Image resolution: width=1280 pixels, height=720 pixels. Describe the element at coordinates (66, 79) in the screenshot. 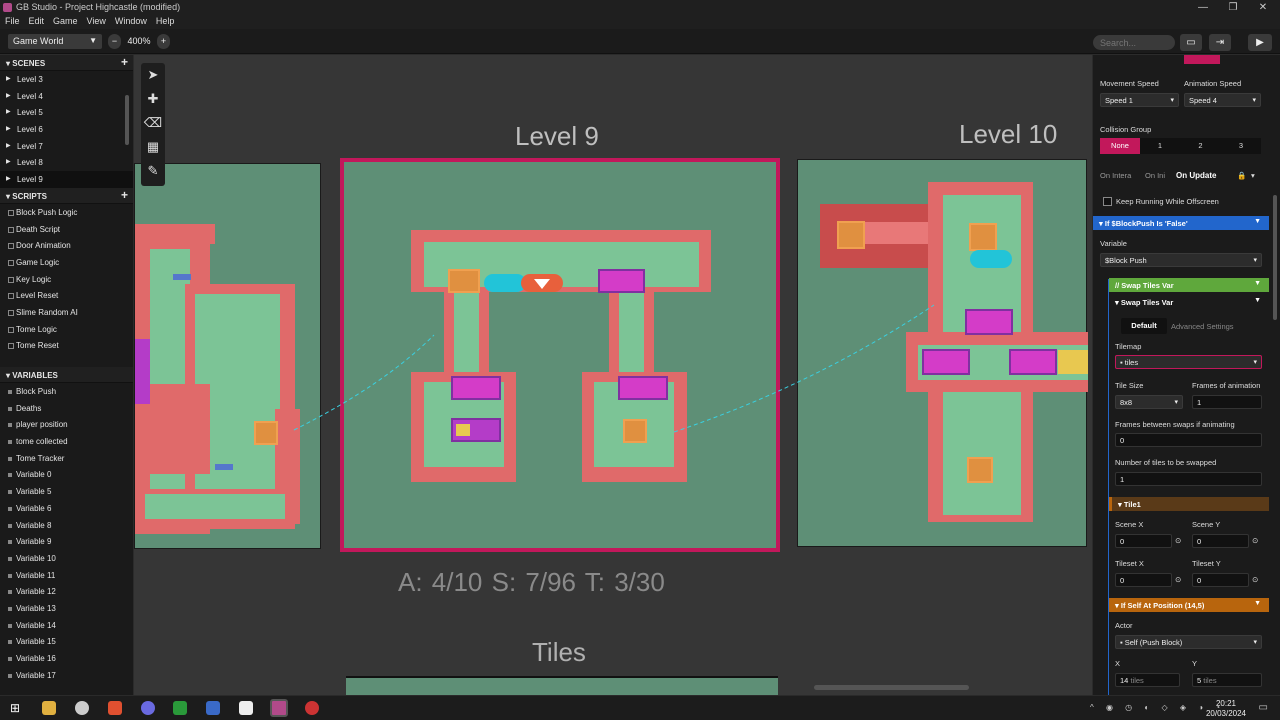

I see `scene-item: ▶ Level 3` at that location.